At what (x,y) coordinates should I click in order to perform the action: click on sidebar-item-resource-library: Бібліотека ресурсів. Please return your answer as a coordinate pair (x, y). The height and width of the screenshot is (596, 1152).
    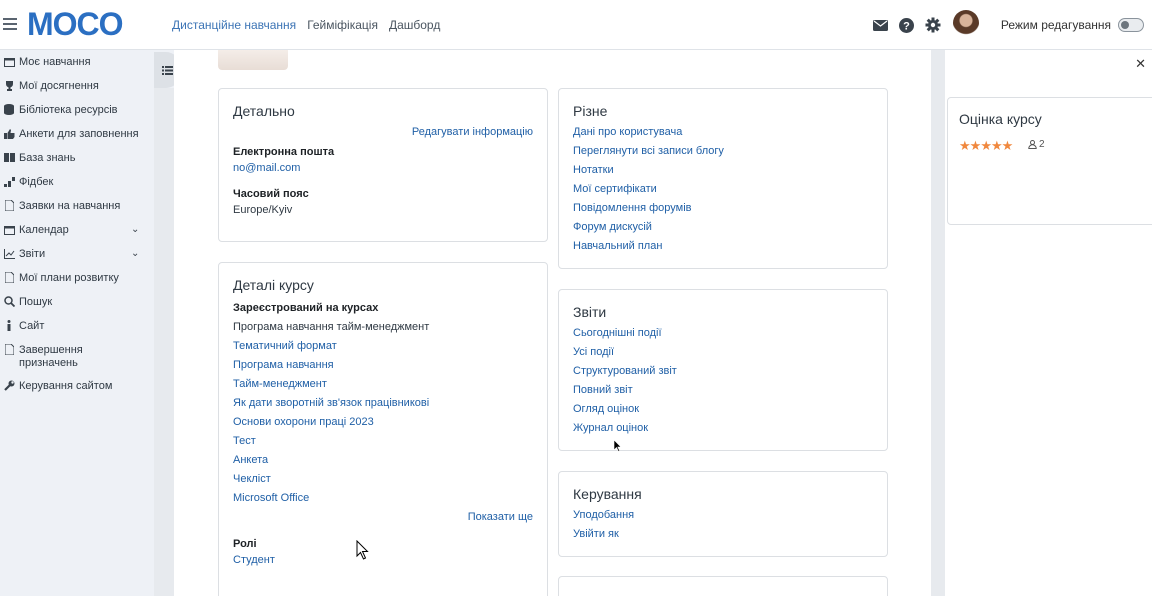
    Looking at the image, I should click on (77, 110).